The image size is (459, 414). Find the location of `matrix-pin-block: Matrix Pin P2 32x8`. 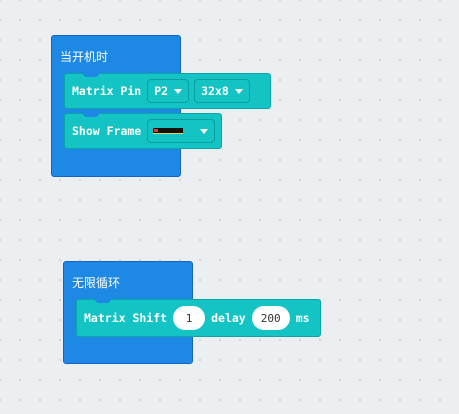

matrix-pin-block: Matrix Pin P2 32x8 is located at coordinates (167, 91).